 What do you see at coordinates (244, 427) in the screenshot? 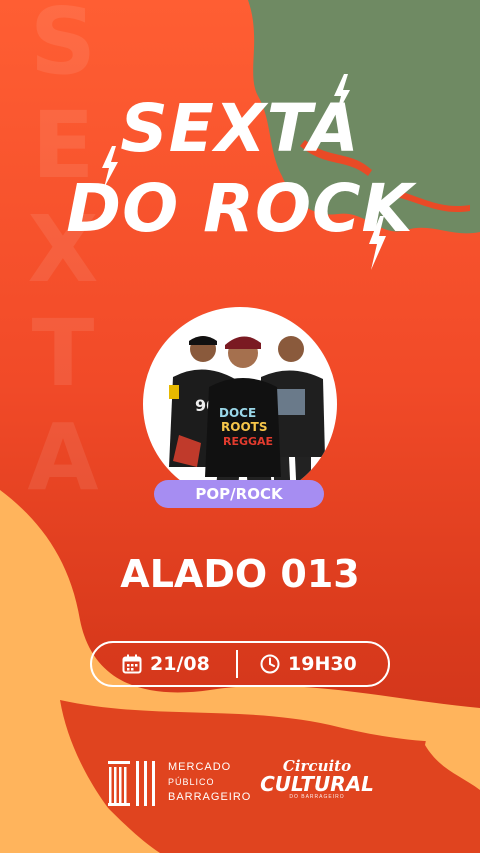
I see `svg-text: ROOTS` at bounding box center [244, 427].